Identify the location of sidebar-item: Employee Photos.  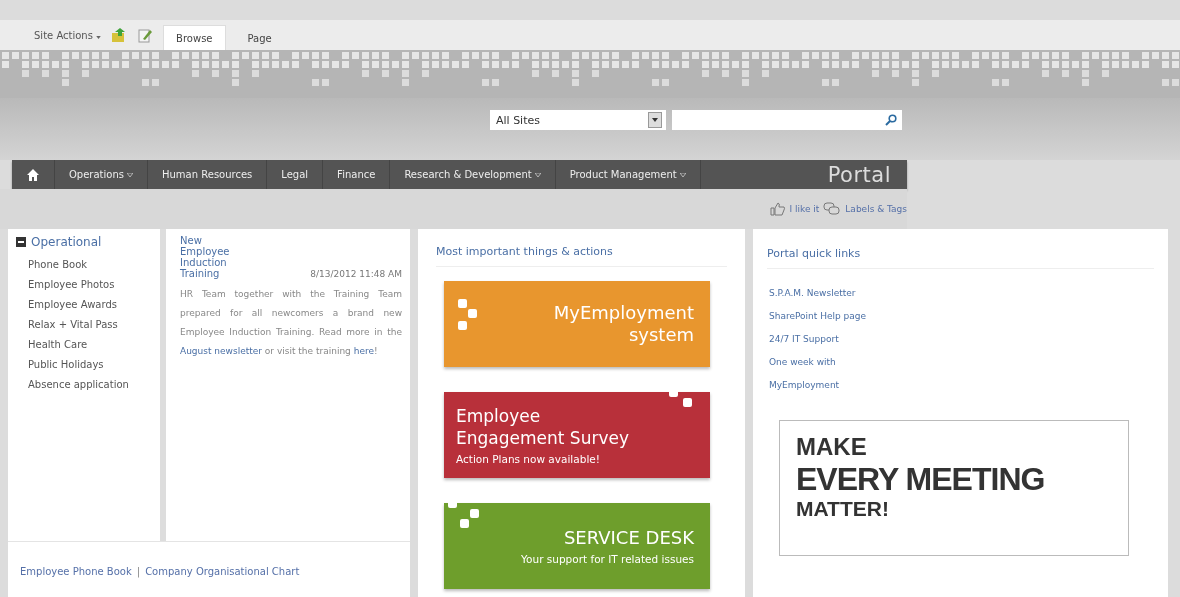
(84, 285).